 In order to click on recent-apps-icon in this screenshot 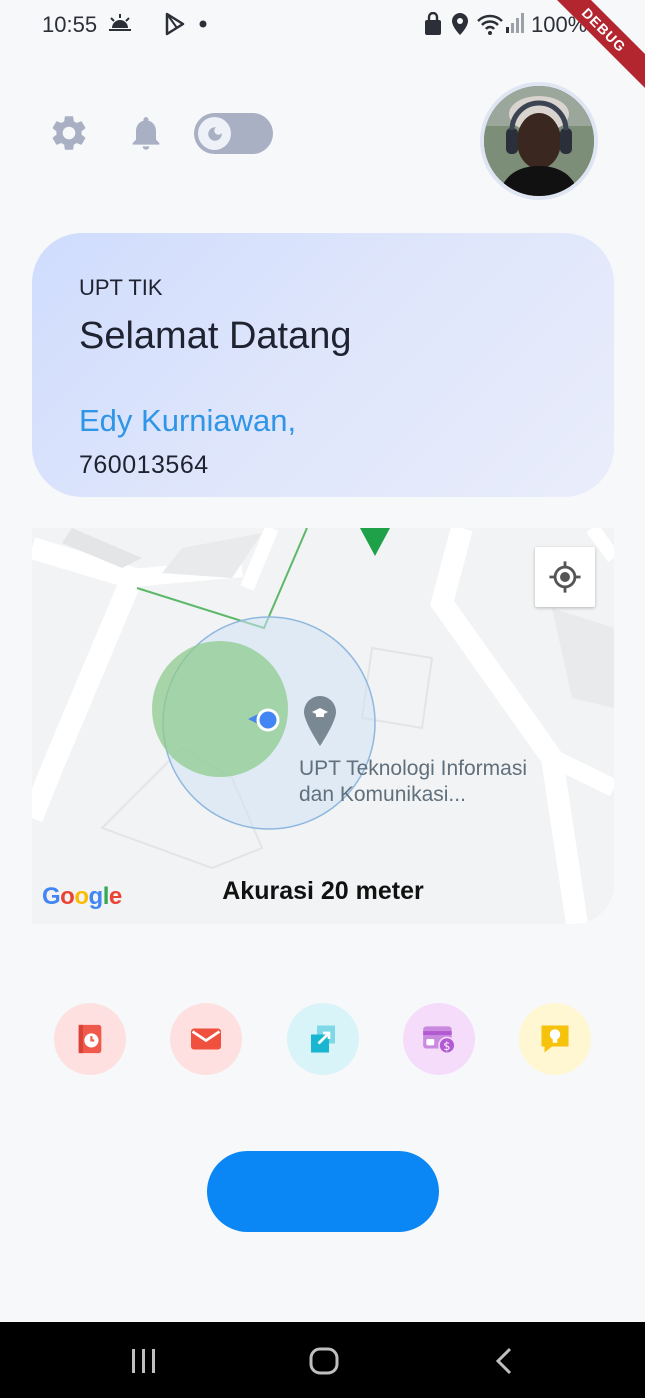, I will do `click(144, 1361)`.